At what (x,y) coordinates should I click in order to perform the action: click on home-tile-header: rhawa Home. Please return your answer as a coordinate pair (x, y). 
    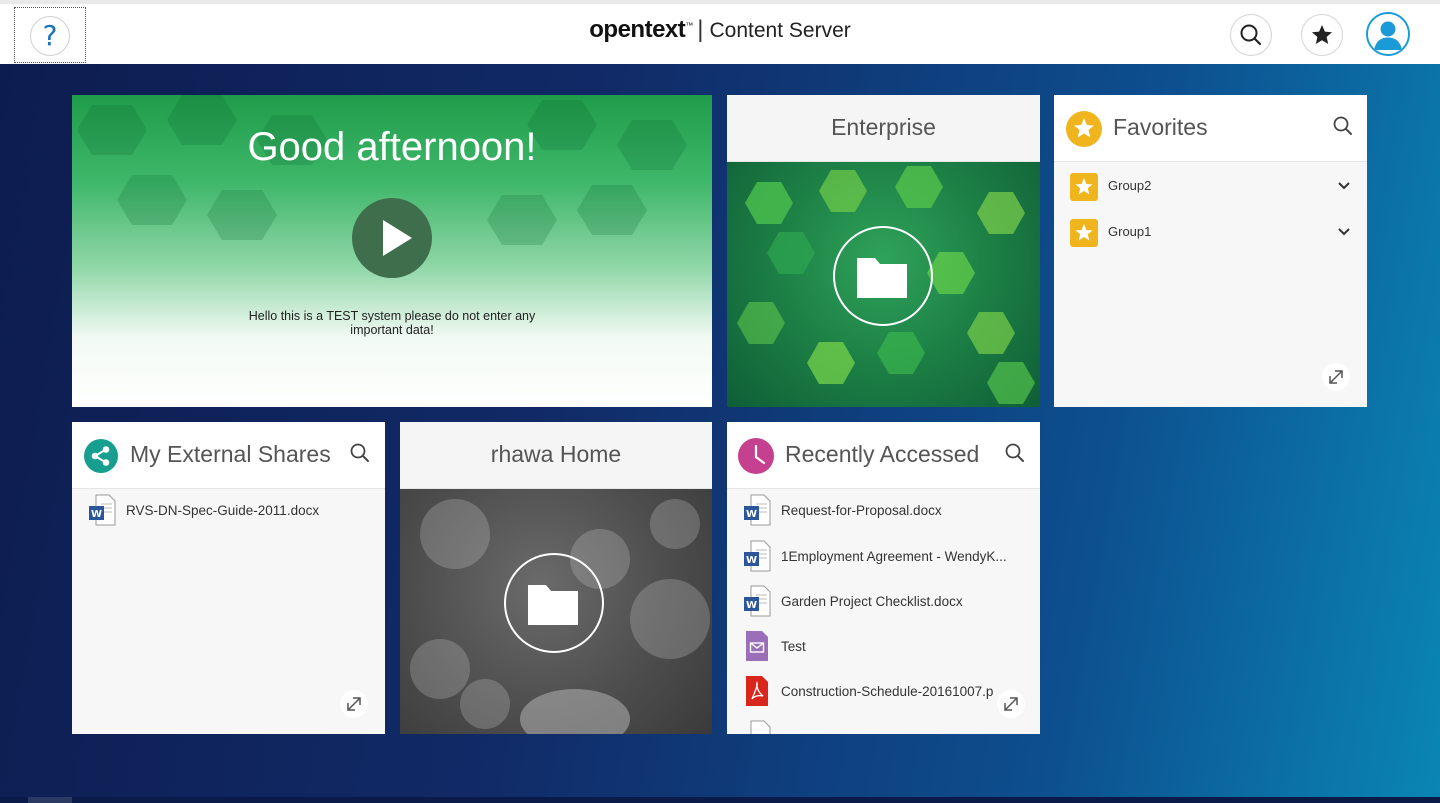
    Looking at the image, I should click on (556, 455).